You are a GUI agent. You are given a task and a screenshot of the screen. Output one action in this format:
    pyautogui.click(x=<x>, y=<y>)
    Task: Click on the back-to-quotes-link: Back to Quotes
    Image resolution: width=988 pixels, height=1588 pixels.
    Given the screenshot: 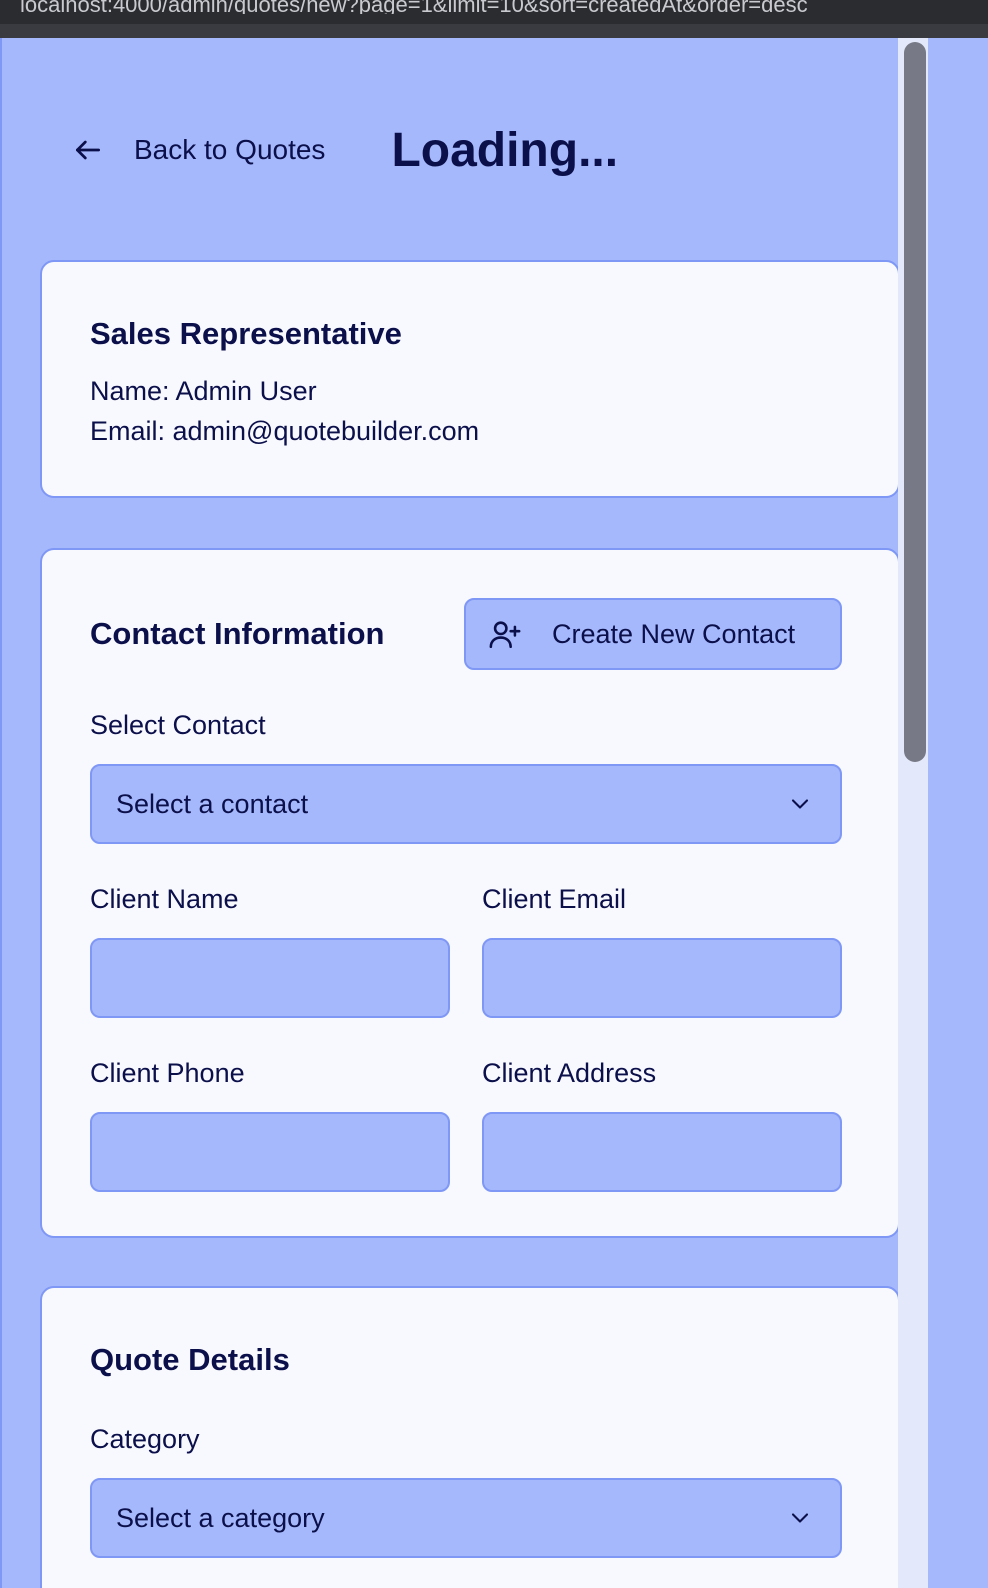 What is the action you would take?
    pyautogui.click(x=198, y=150)
    